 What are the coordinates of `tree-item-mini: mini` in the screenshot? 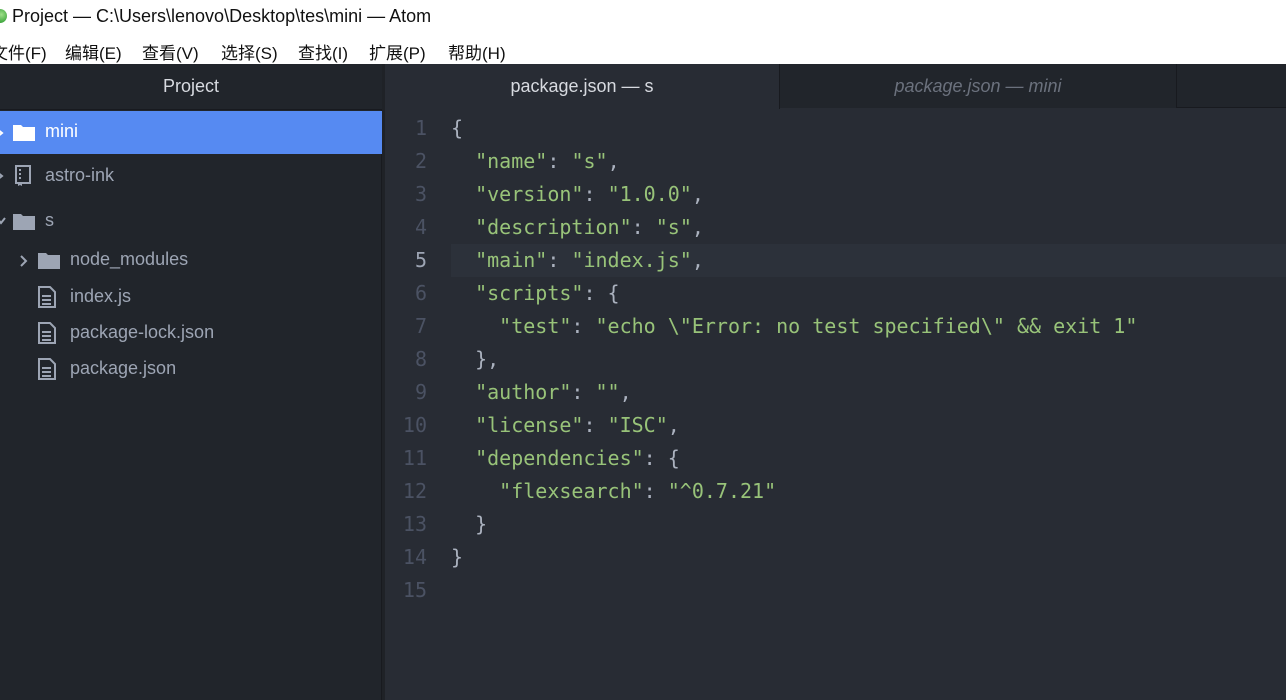 It's located at (191, 132).